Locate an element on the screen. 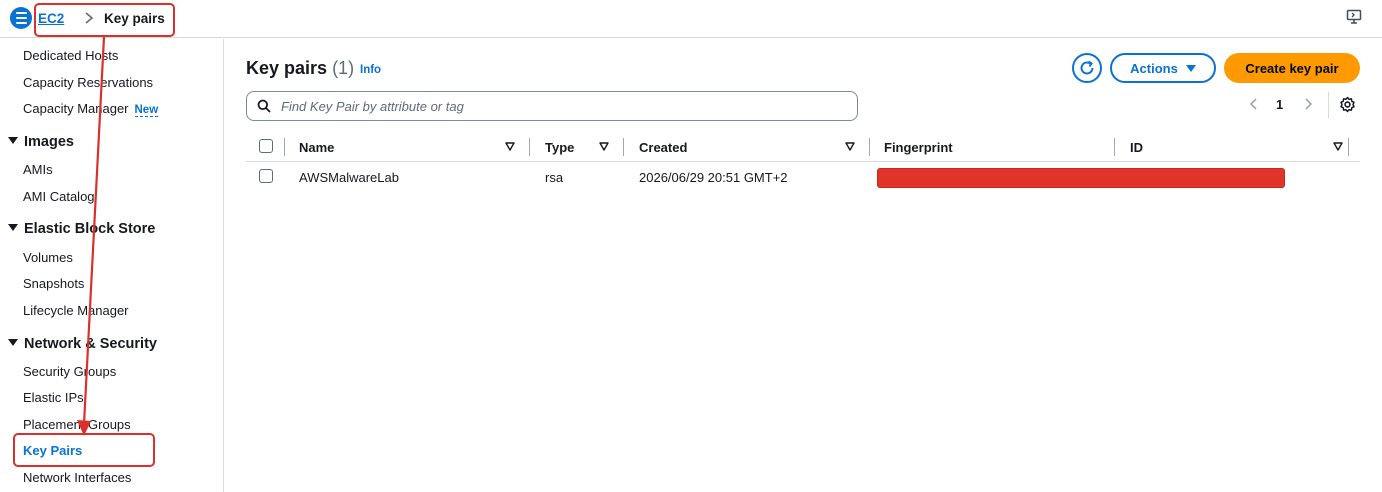  create-key-pair-button: Create key pair is located at coordinates (1292, 68).